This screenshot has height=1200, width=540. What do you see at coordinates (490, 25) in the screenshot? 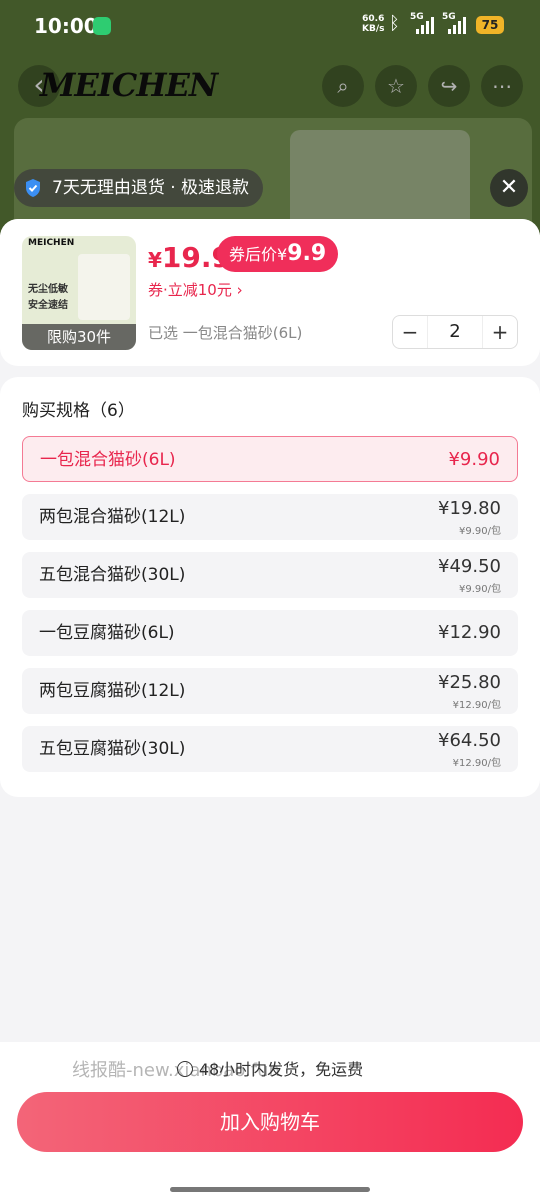
I see `battery-icon: 75` at bounding box center [490, 25].